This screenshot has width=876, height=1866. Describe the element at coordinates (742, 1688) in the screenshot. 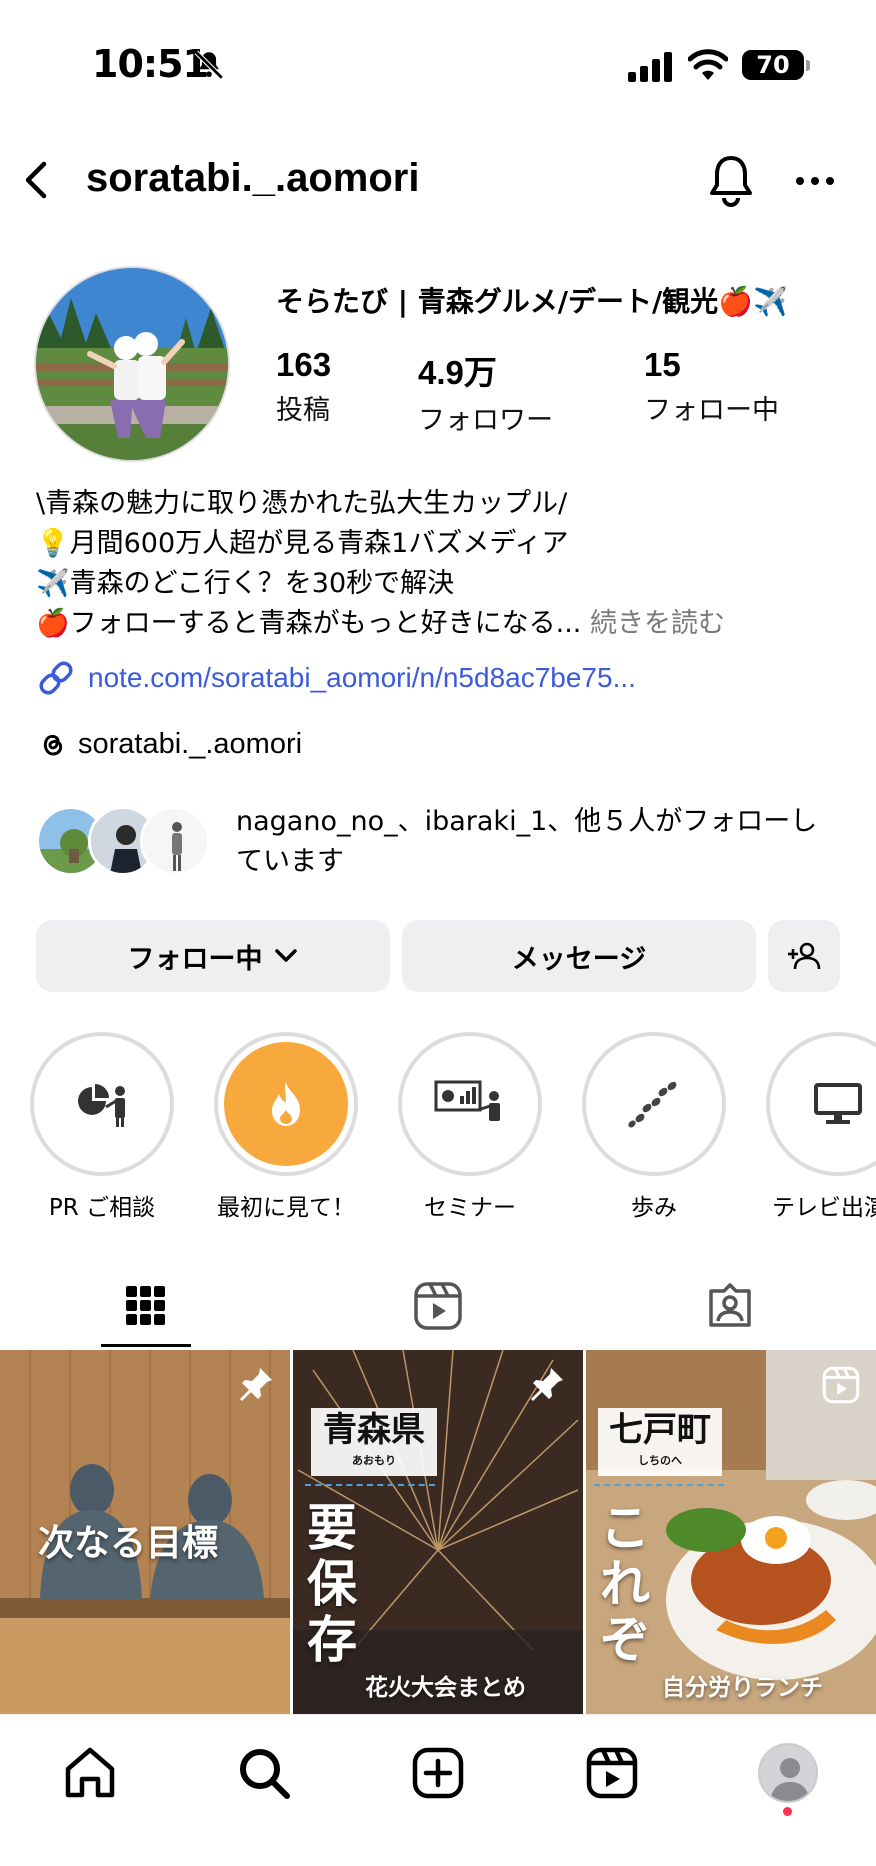

I see `post-subheadline: 自分労りランチ` at that location.